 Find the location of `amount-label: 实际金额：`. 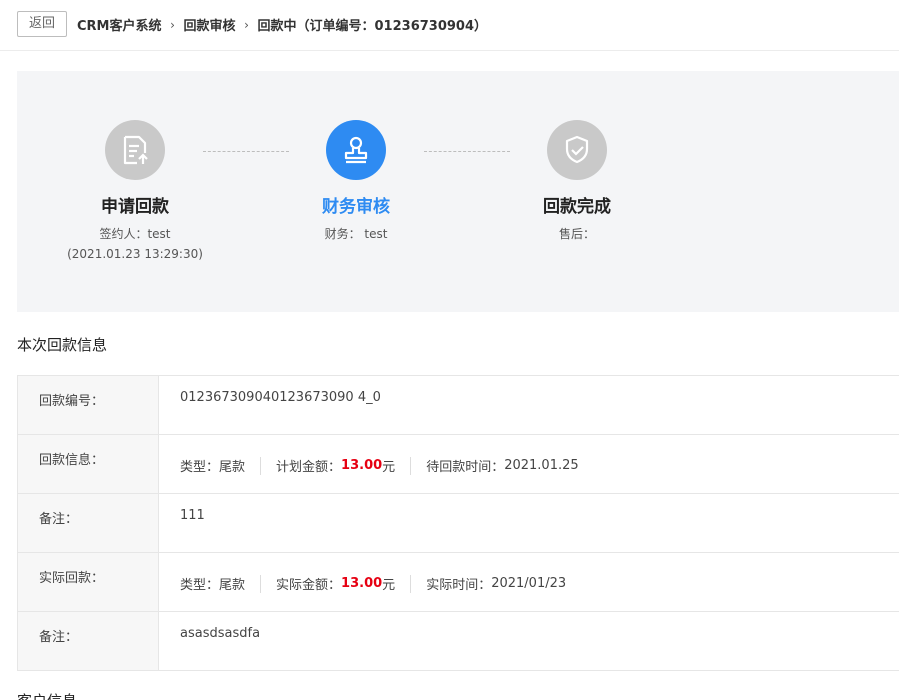

amount-label: 实际金额： is located at coordinates (309, 585).